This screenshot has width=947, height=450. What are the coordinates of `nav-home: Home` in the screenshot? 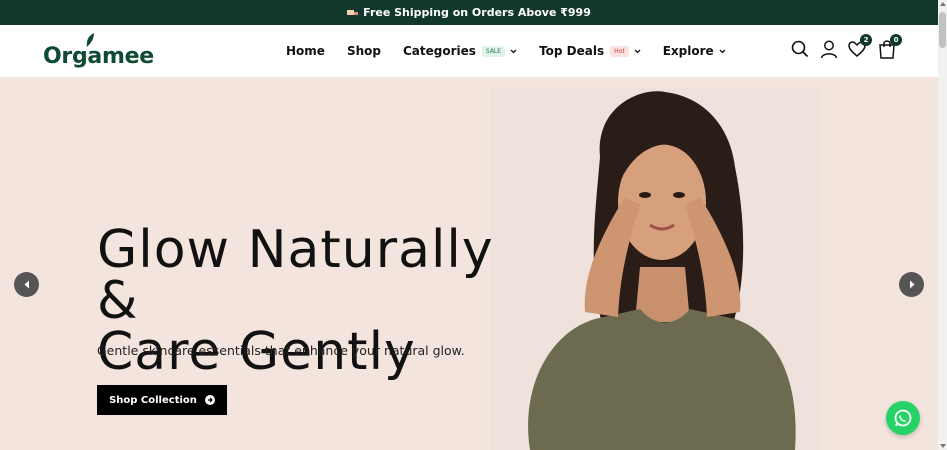 It's located at (305, 51).